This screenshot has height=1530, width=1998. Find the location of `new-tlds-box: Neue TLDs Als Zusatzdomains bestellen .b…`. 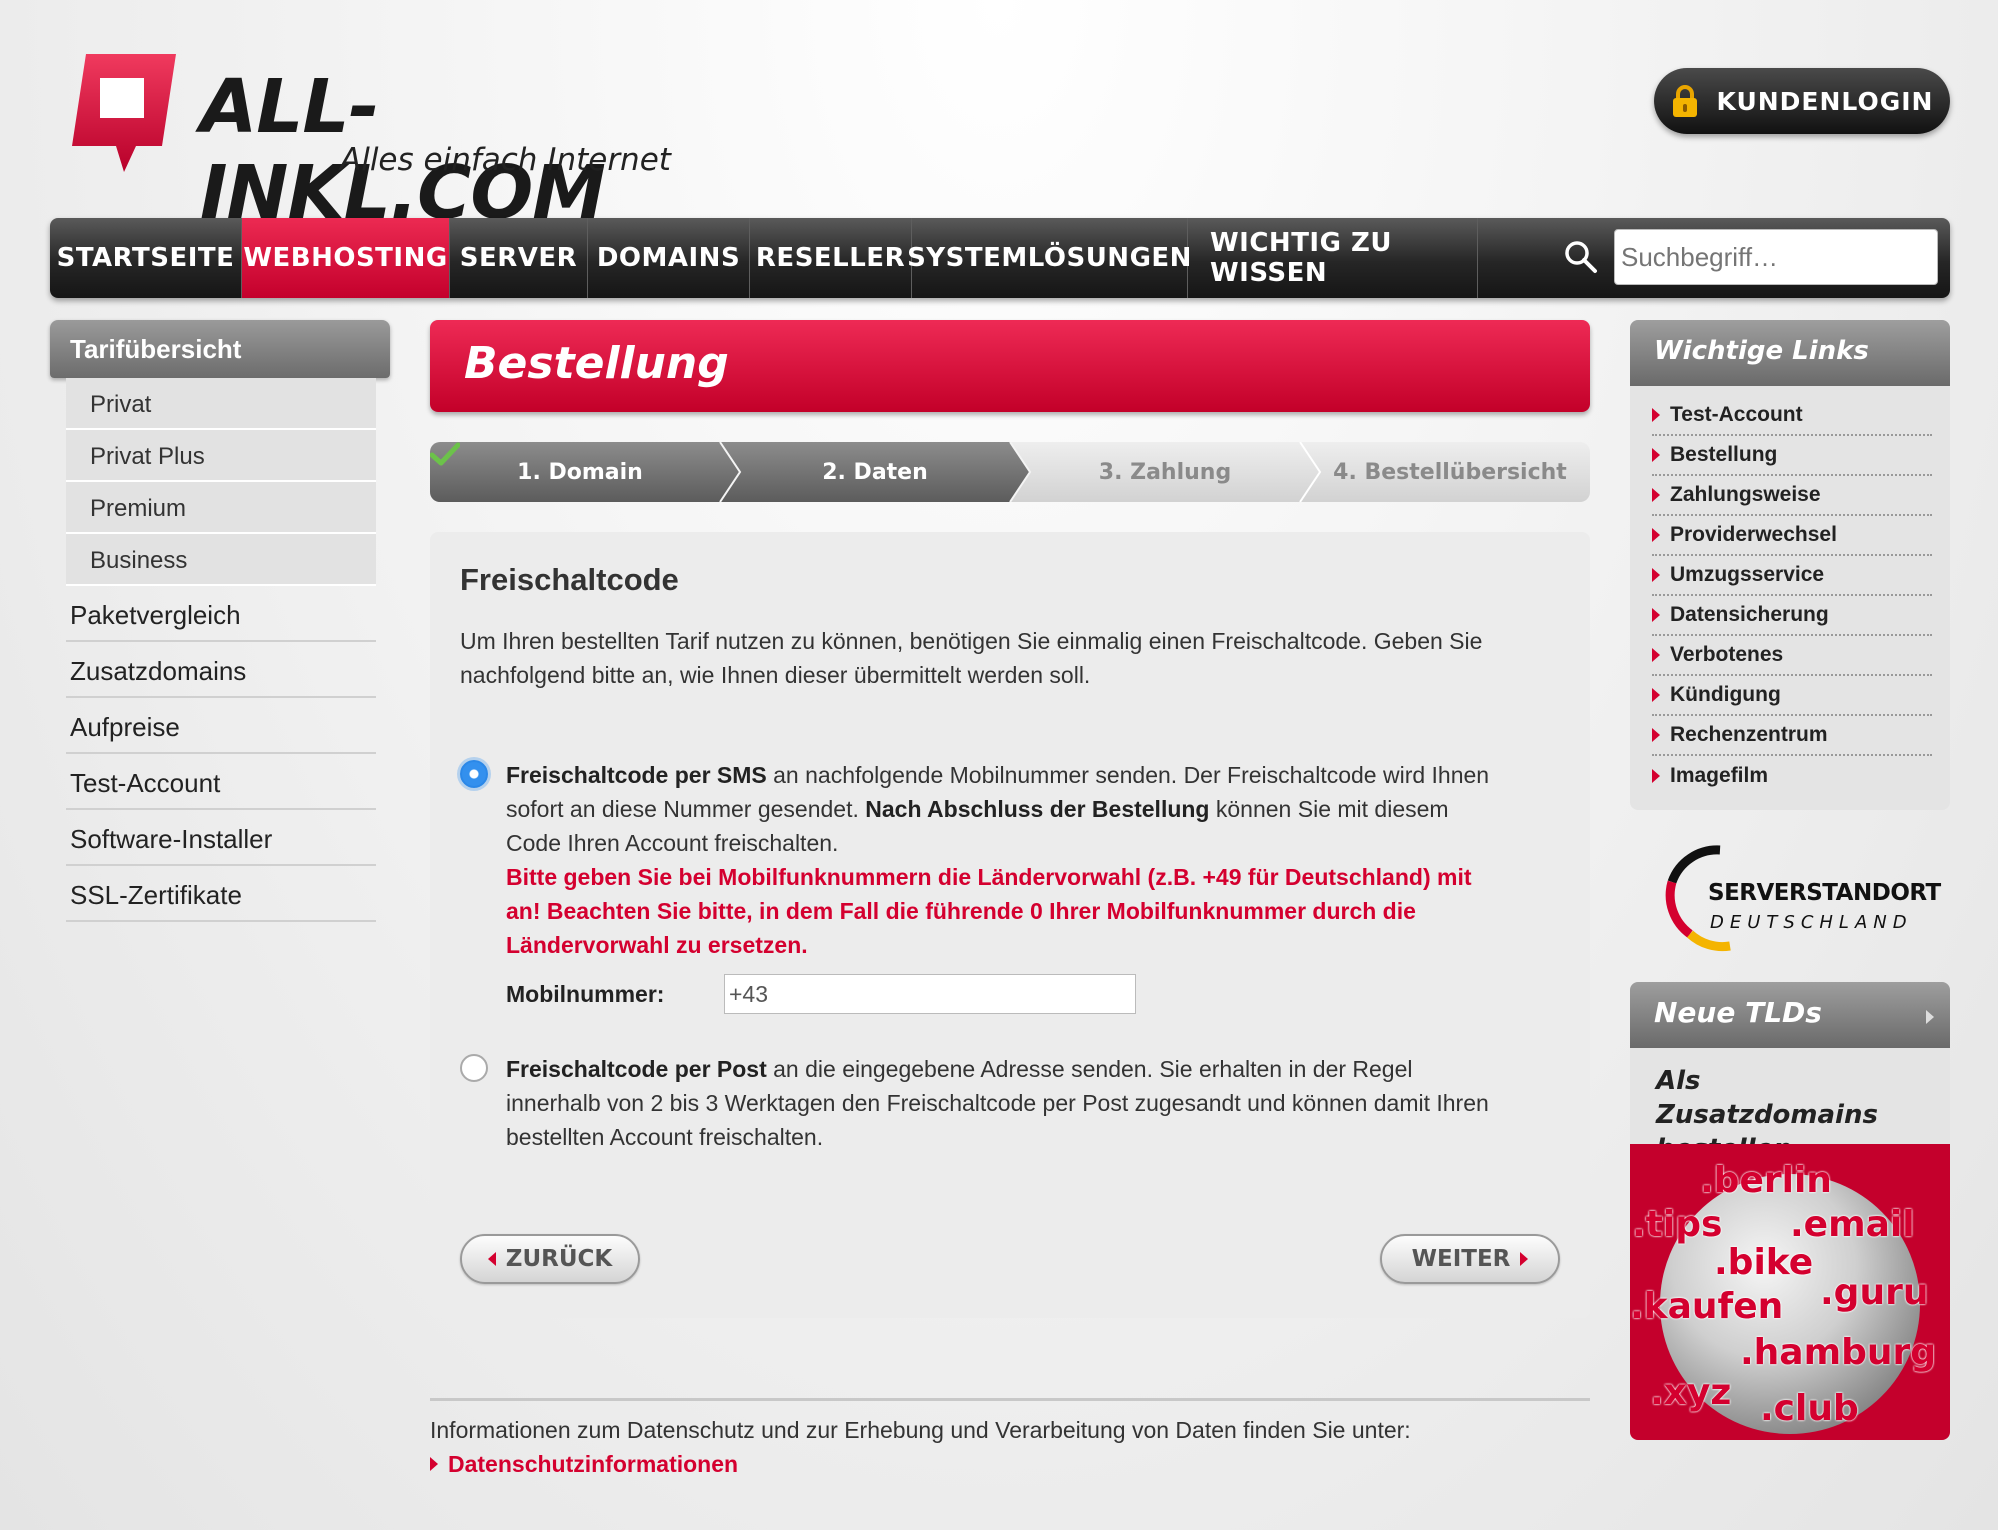

new-tlds-box: Neue TLDs Als Zusatzdomains bestellen .b… is located at coordinates (1790, 1211).